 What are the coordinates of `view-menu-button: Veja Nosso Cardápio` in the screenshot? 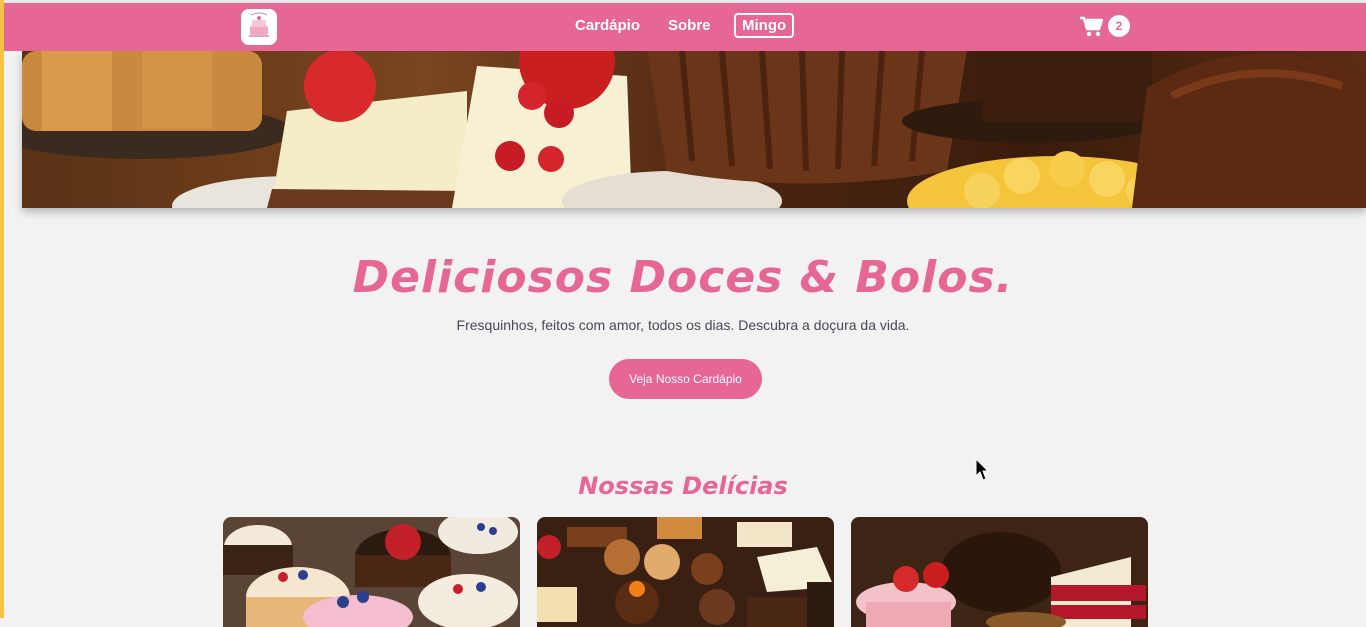 It's located at (685, 379).